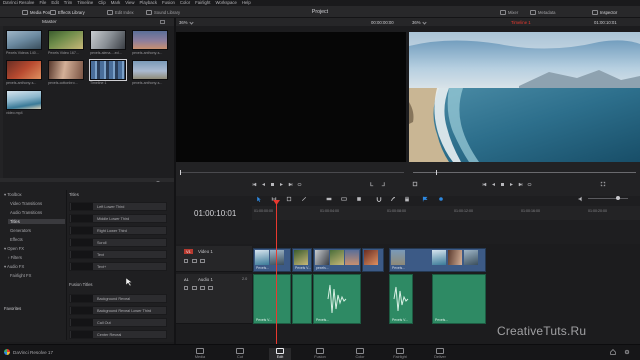 The height and width of the screenshot is (360, 640). Describe the element at coordinates (302, 299) in the screenshot. I see `audio-clip` at that location.